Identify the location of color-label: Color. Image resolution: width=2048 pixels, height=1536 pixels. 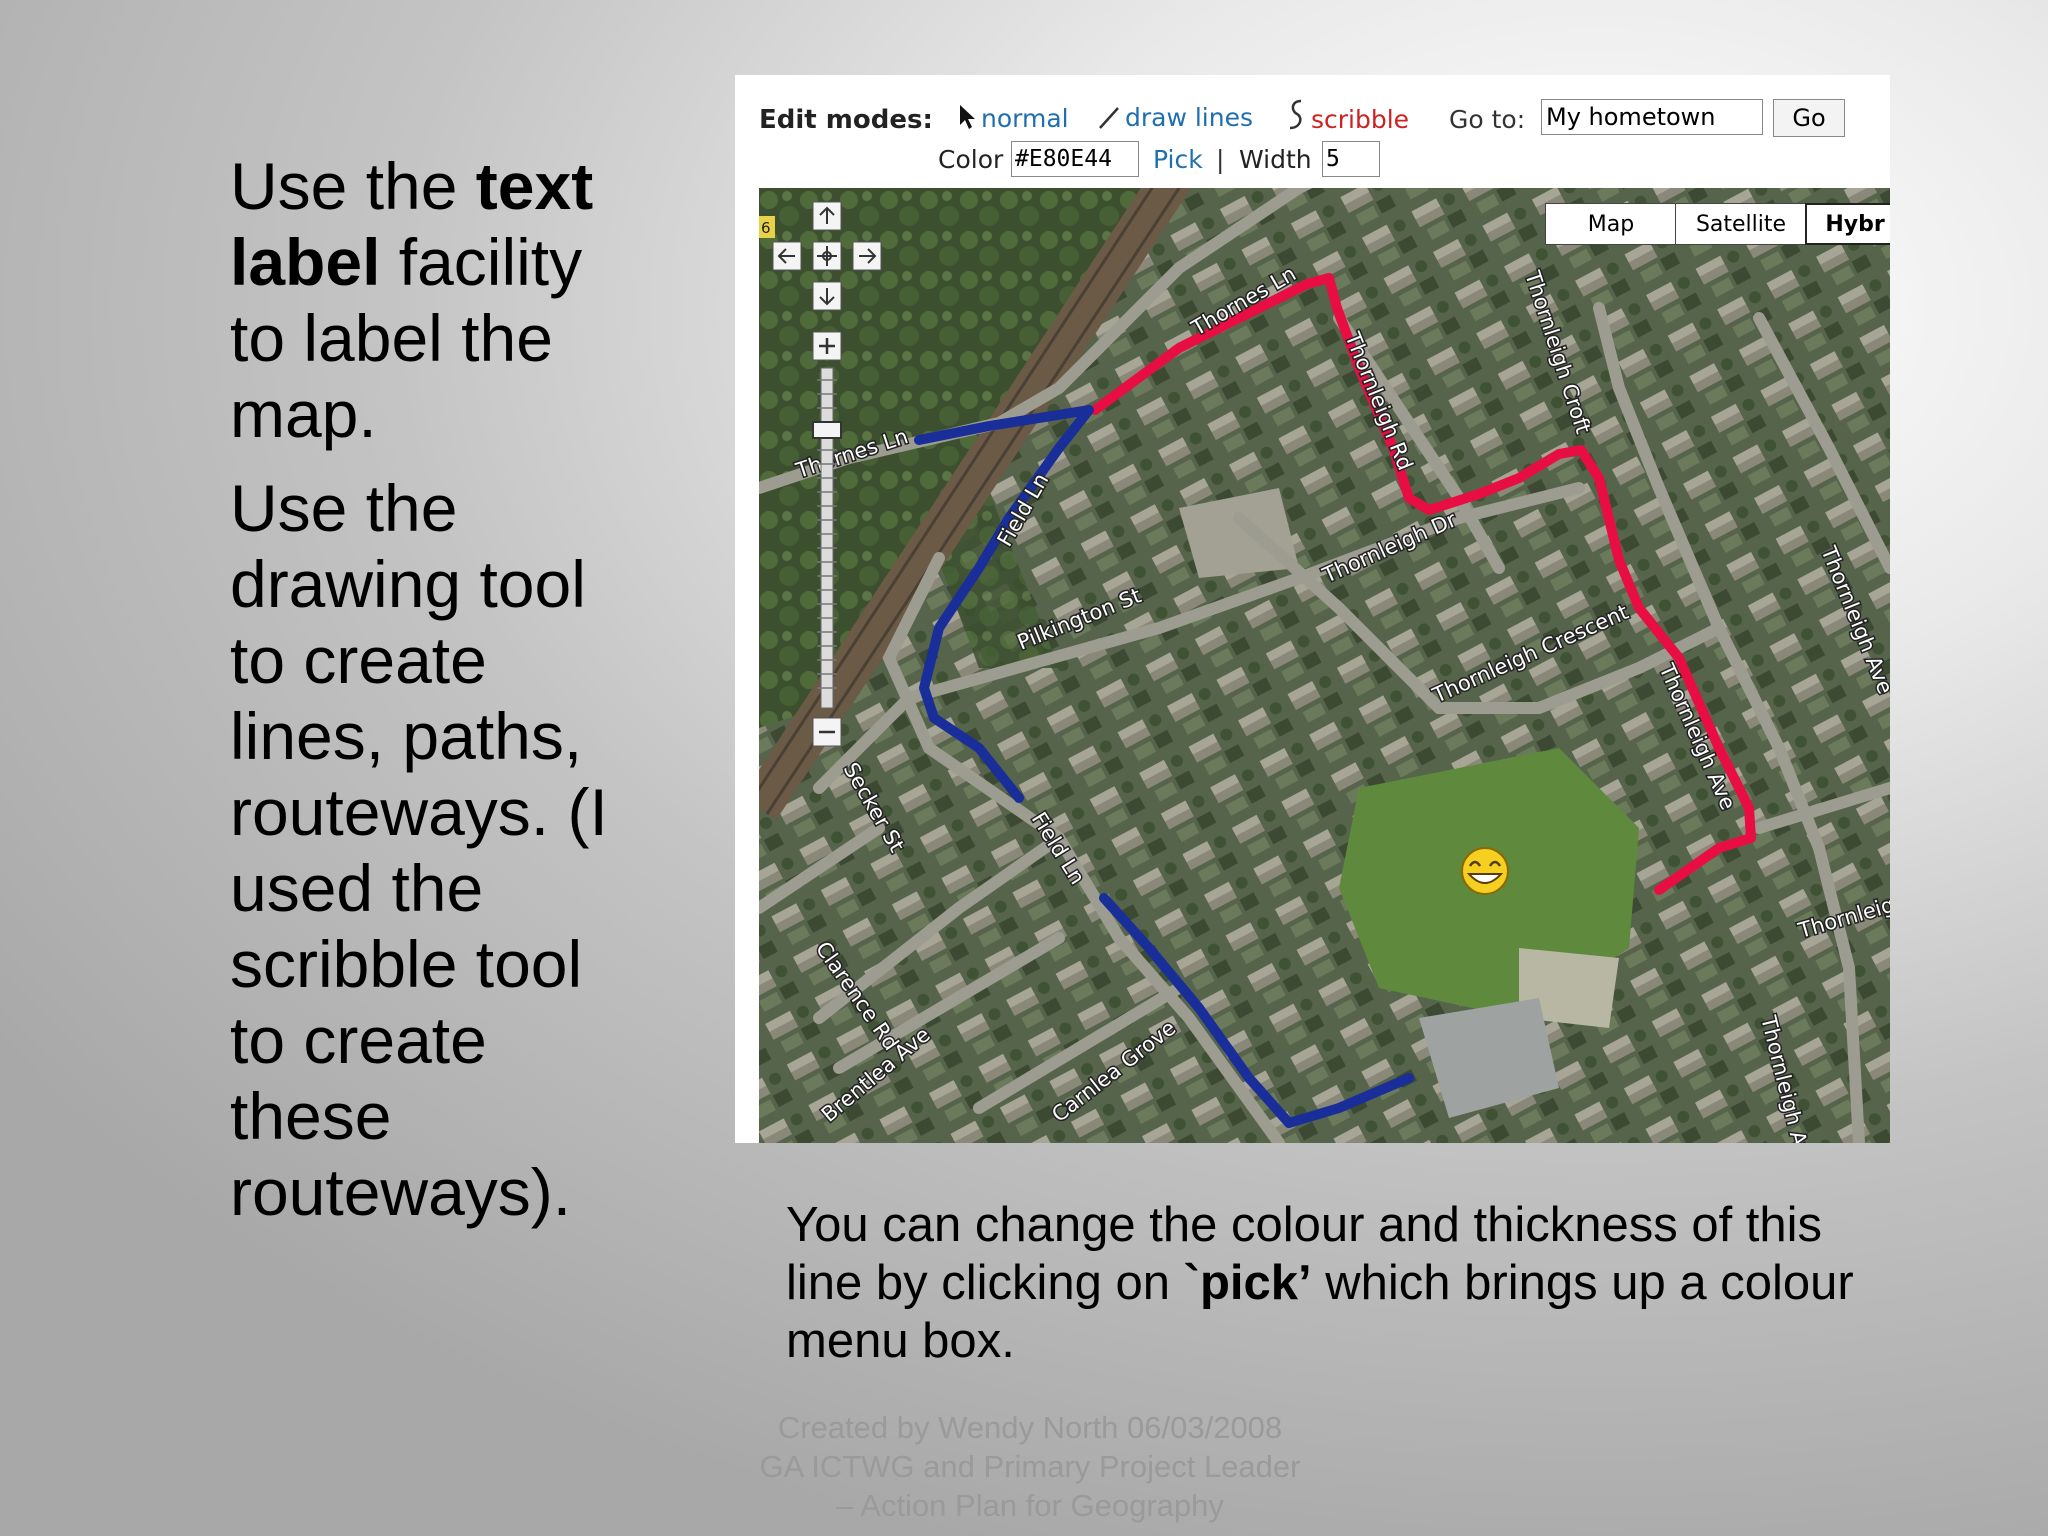
(971, 159).